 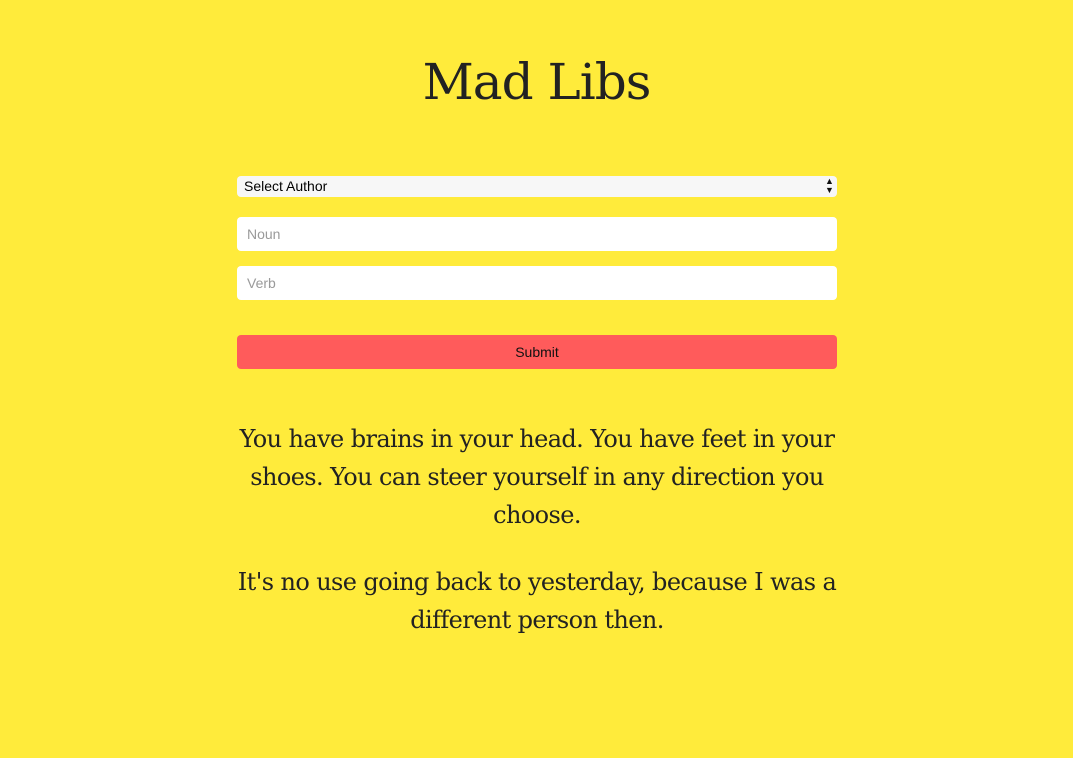 I want to click on up-down-arrows-icon: ▲ ▼, so click(x=829, y=185).